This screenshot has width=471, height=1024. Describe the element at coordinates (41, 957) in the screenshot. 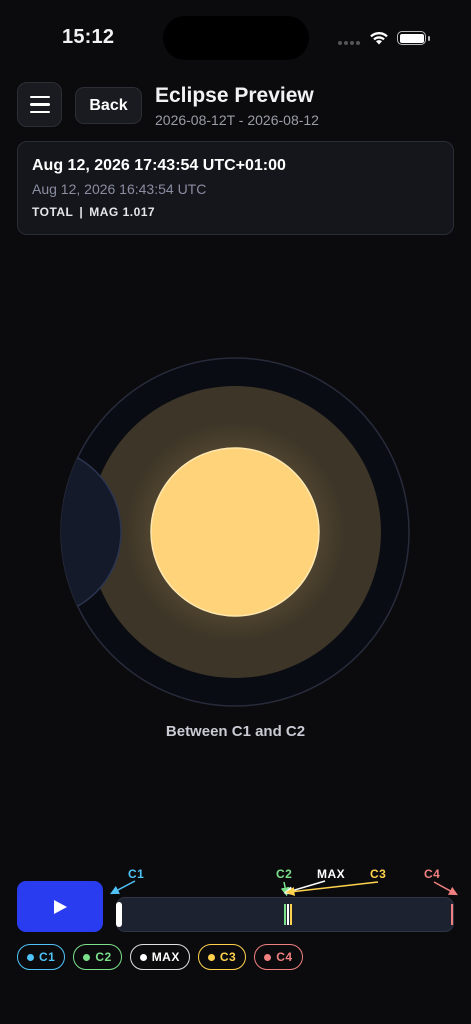

I see `legend-chip-c1: C1` at that location.